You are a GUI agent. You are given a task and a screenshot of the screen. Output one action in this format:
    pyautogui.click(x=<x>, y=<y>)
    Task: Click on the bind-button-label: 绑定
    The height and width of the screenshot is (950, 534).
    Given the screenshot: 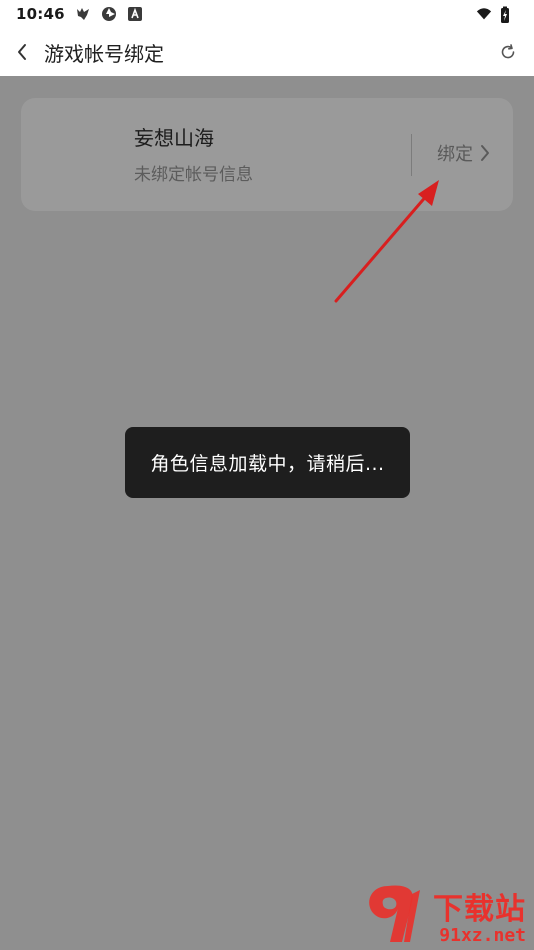 What is the action you would take?
    pyautogui.click(x=455, y=154)
    